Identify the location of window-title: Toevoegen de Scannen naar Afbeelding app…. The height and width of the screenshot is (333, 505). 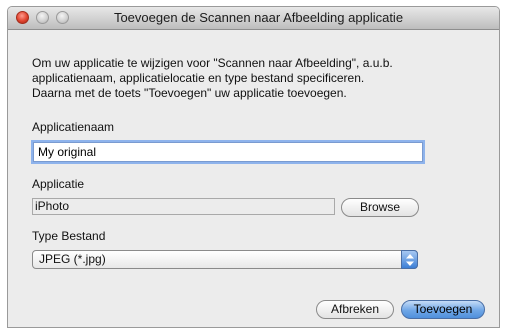
(258, 17).